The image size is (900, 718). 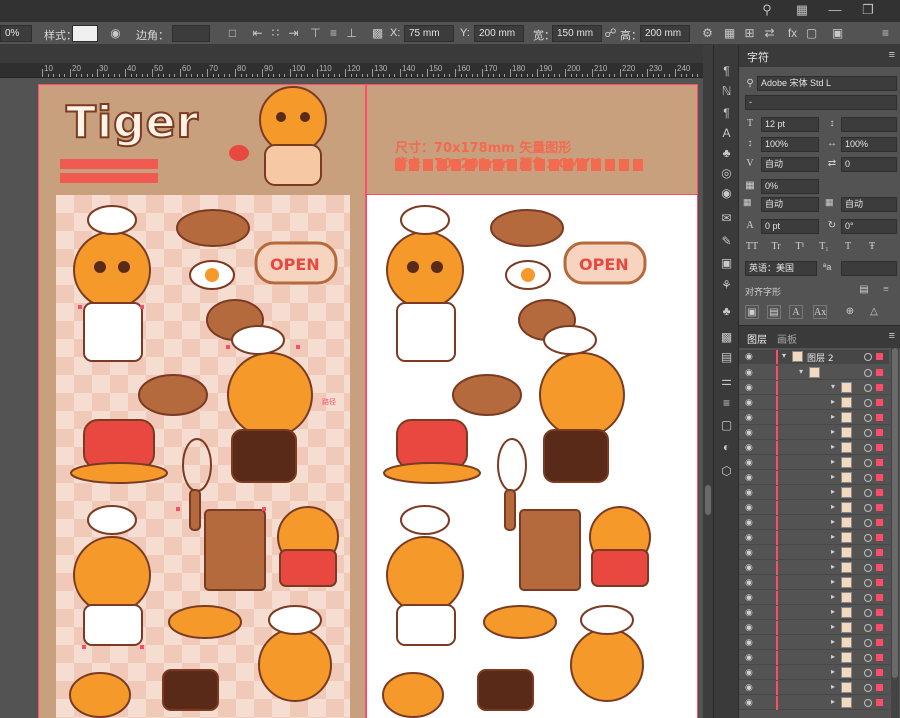 I want to click on baseline-shift-field: 0 pt, so click(x=790, y=226).